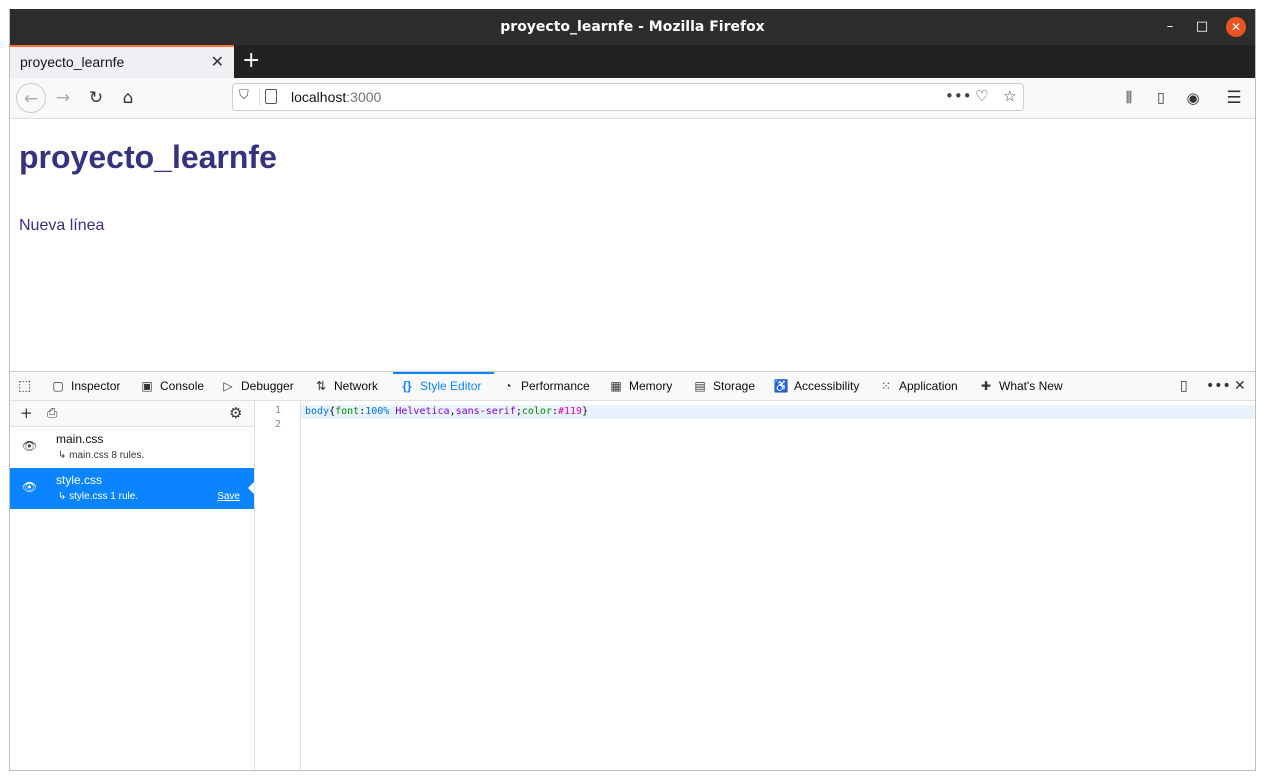  What do you see at coordinates (958, 96) in the screenshot?
I see `page-actions-icon: •••` at bounding box center [958, 96].